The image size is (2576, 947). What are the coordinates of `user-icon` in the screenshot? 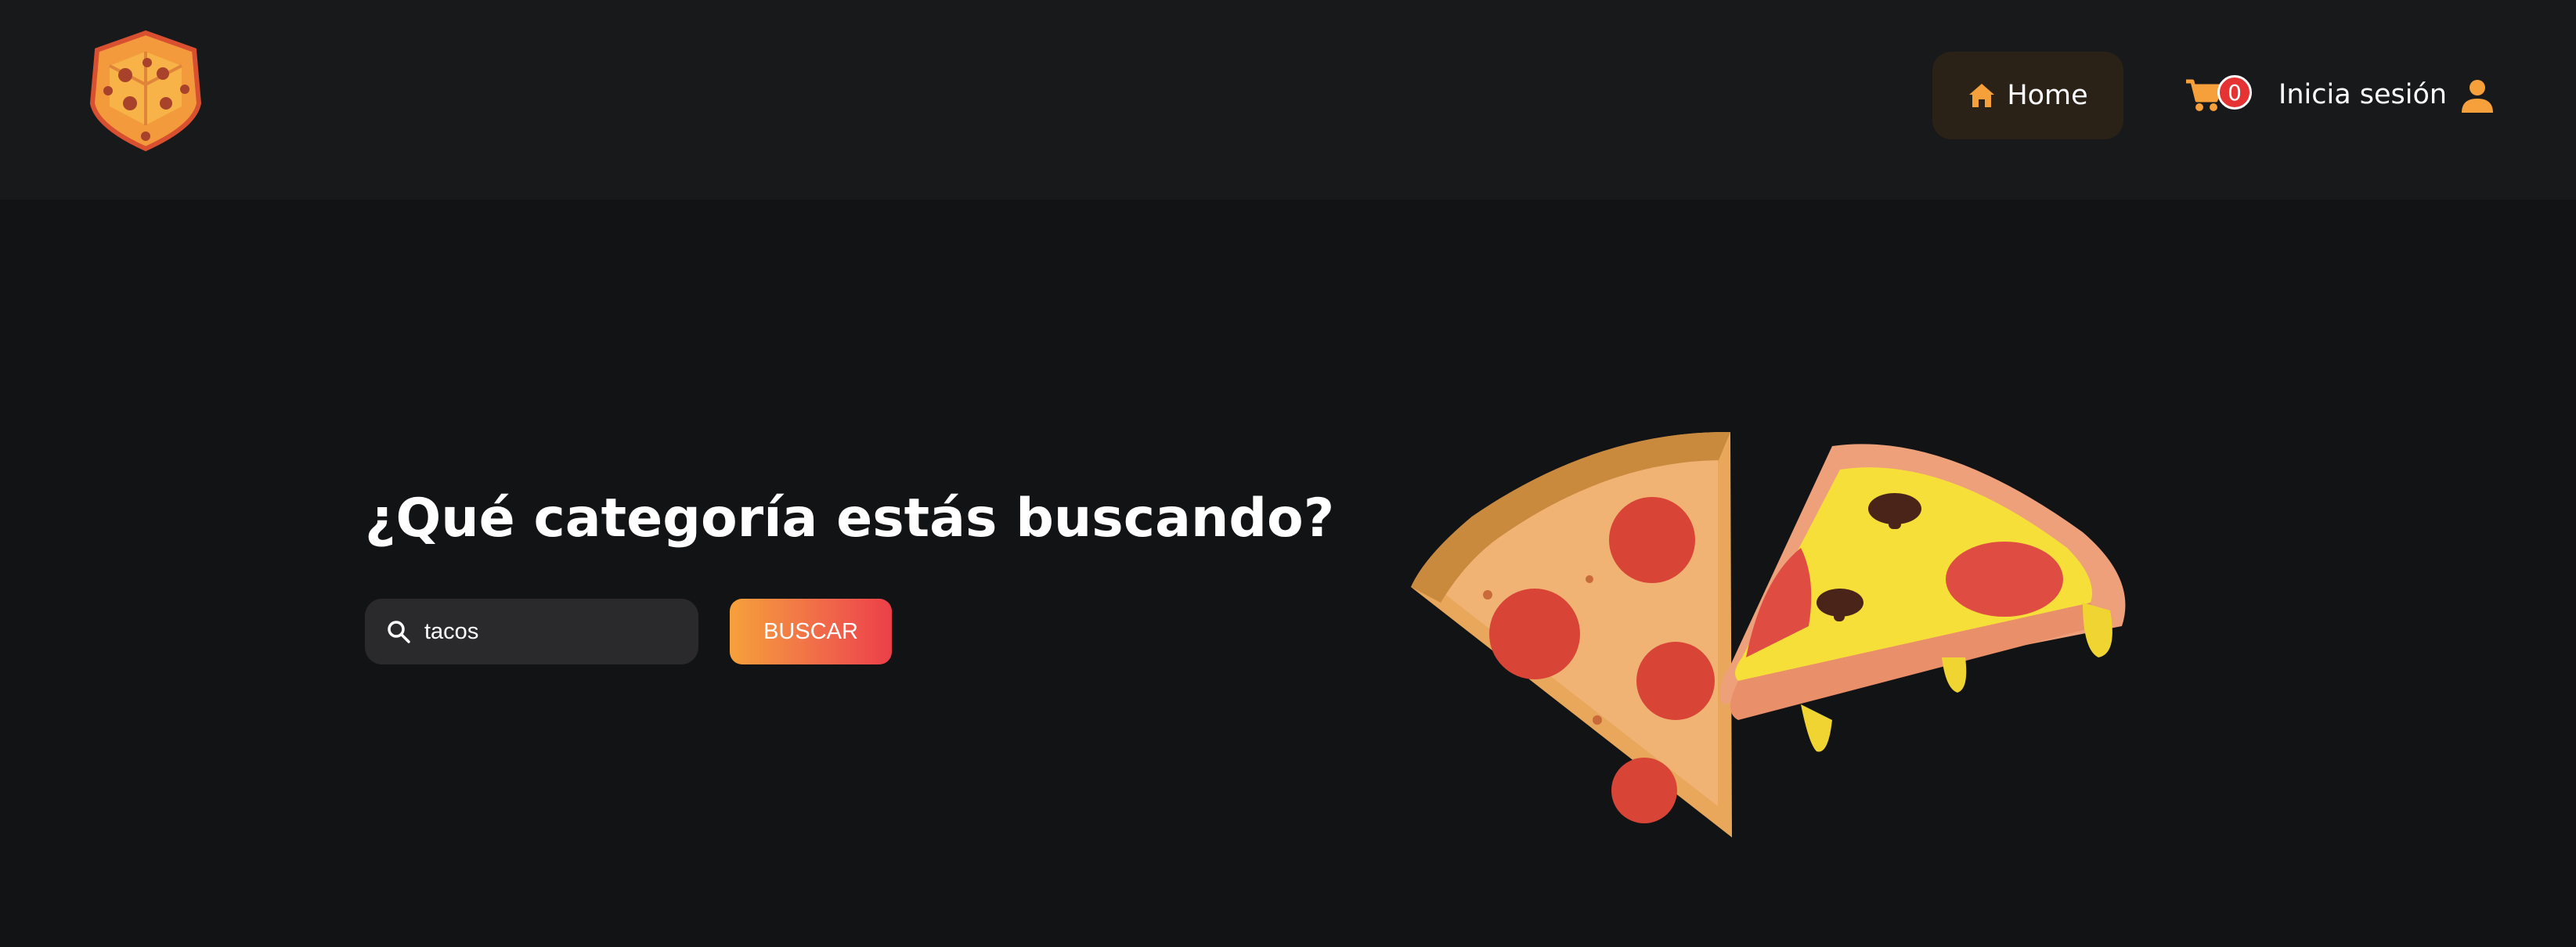 It's located at (2477, 96).